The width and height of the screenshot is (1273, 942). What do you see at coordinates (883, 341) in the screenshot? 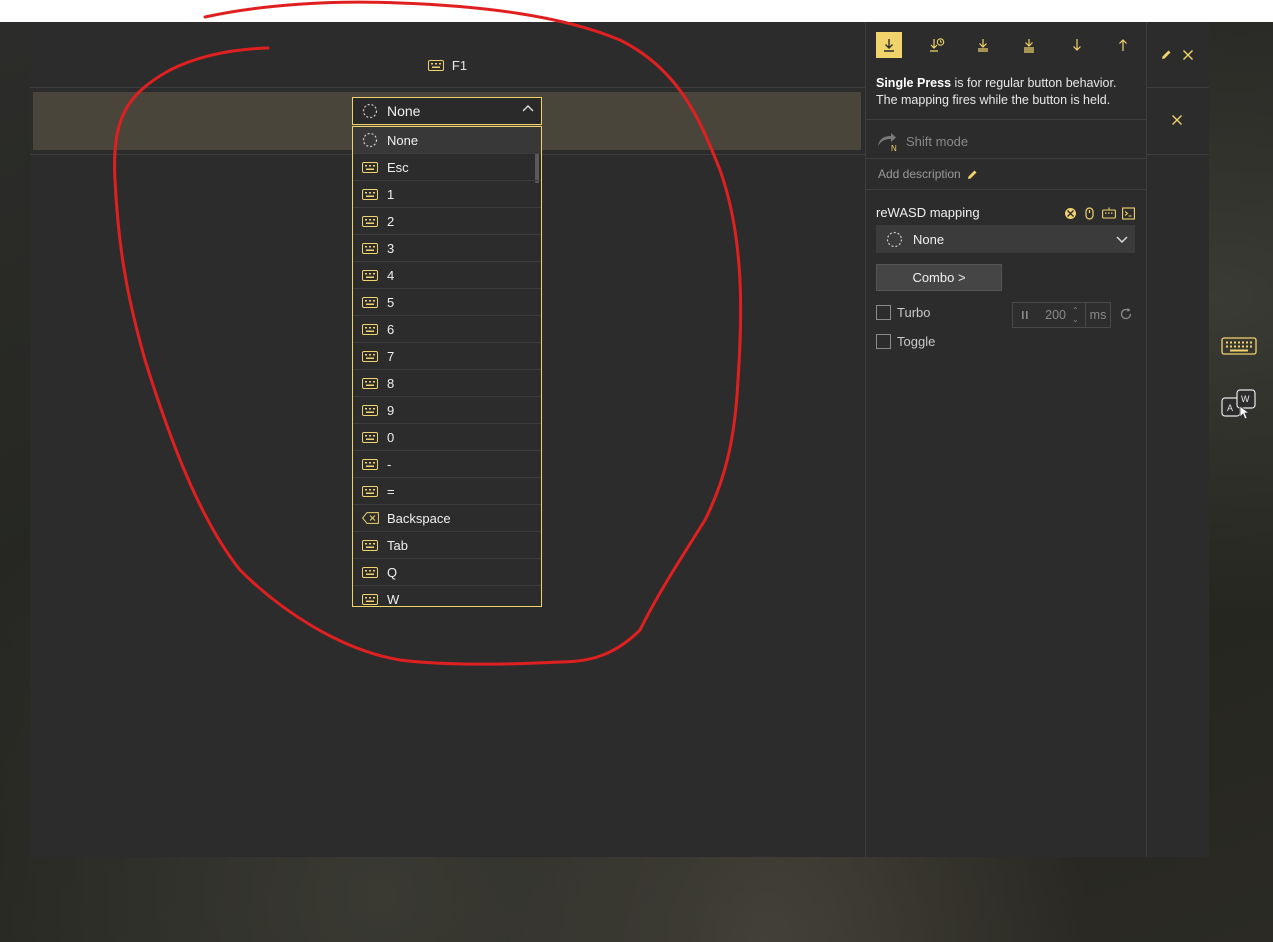
I see `toggle-checkbox` at bounding box center [883, 341].